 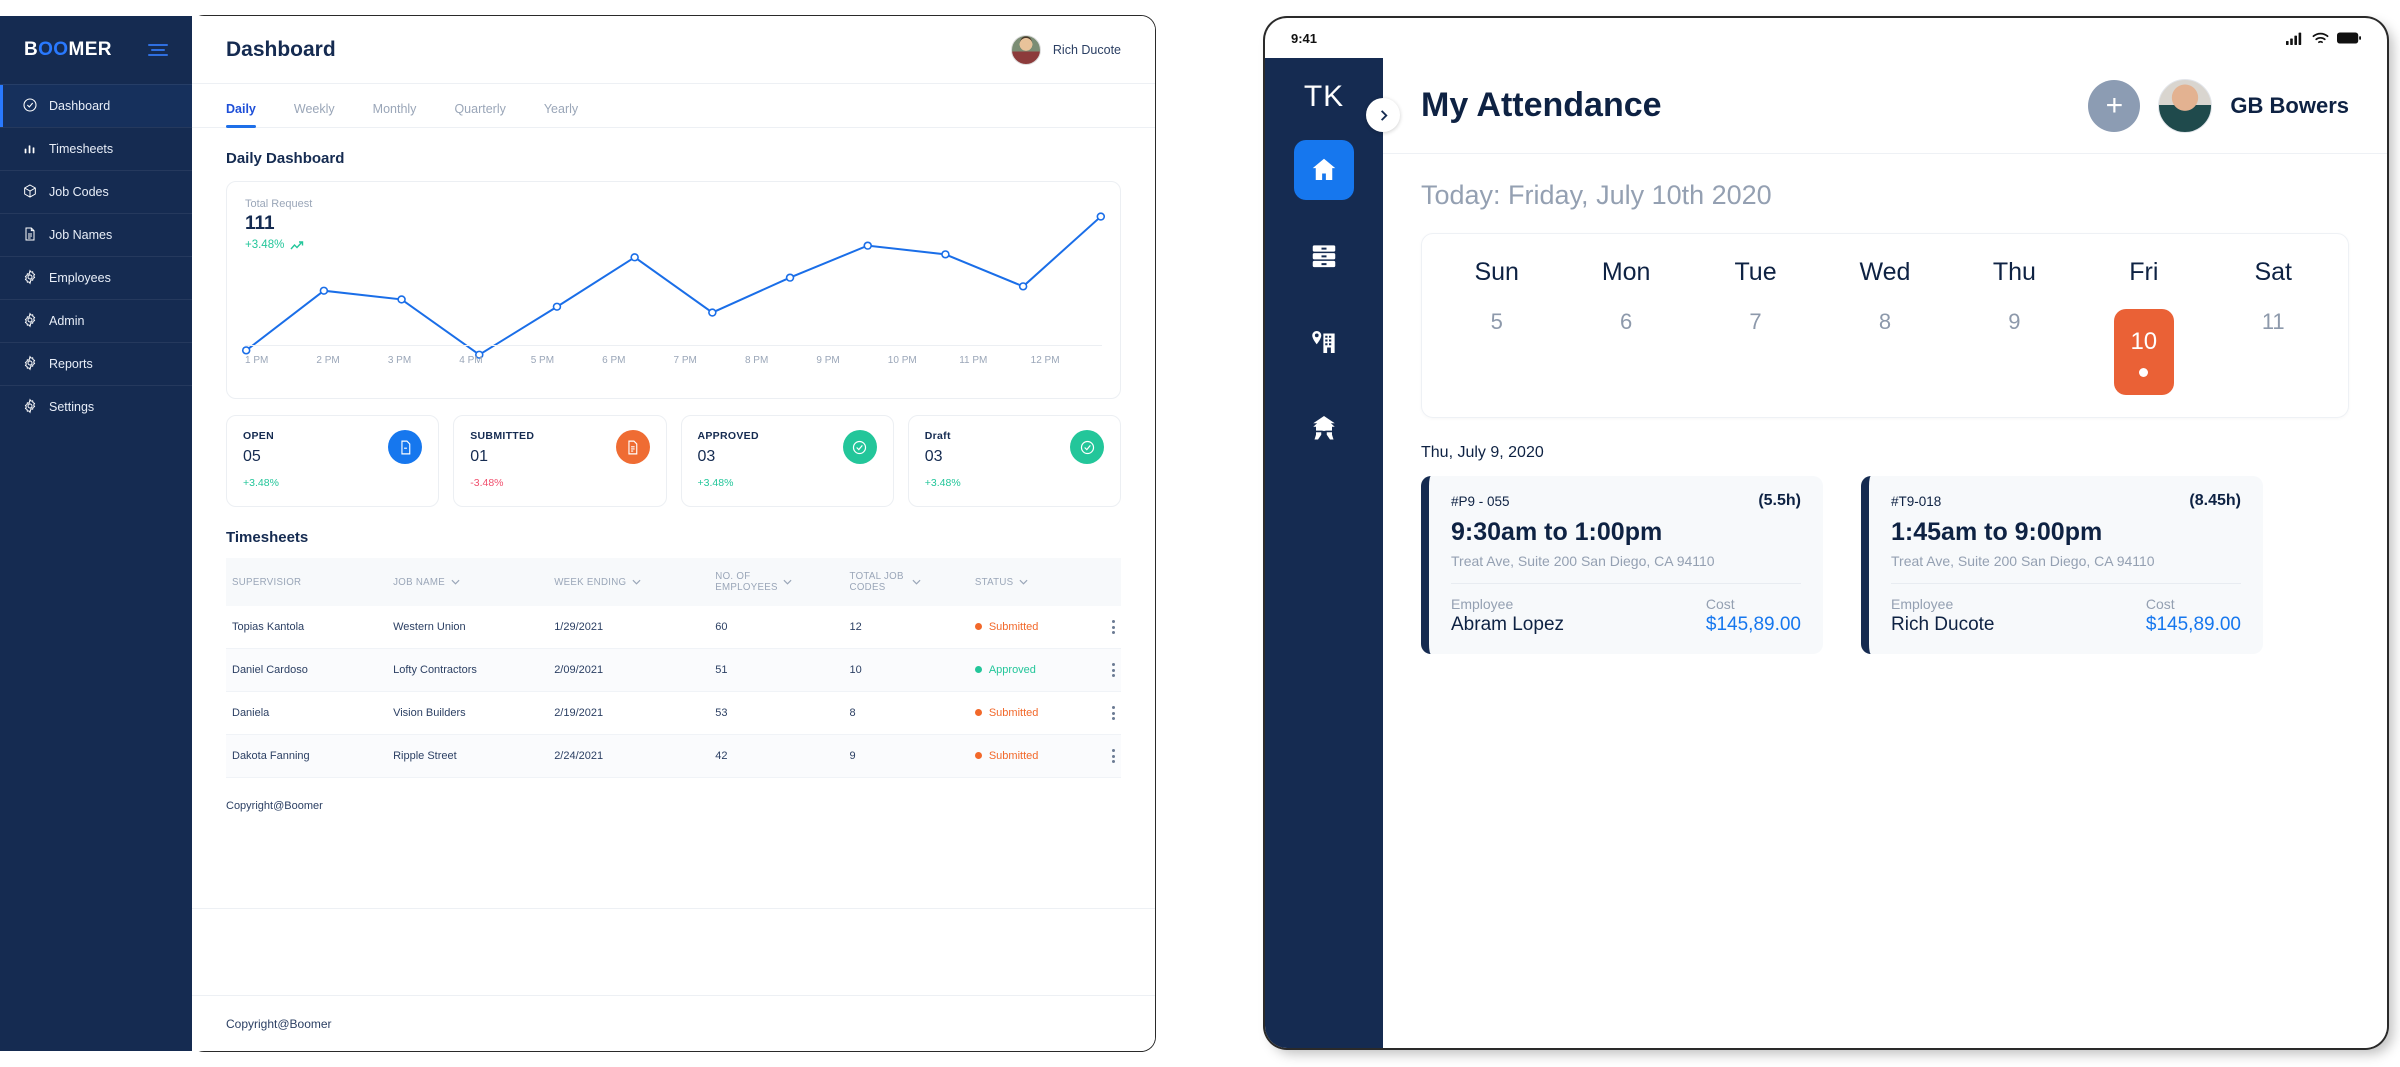 I want to click on stat-card-draft: Draft 03 +3.48%, so click(x=1014, y=461).